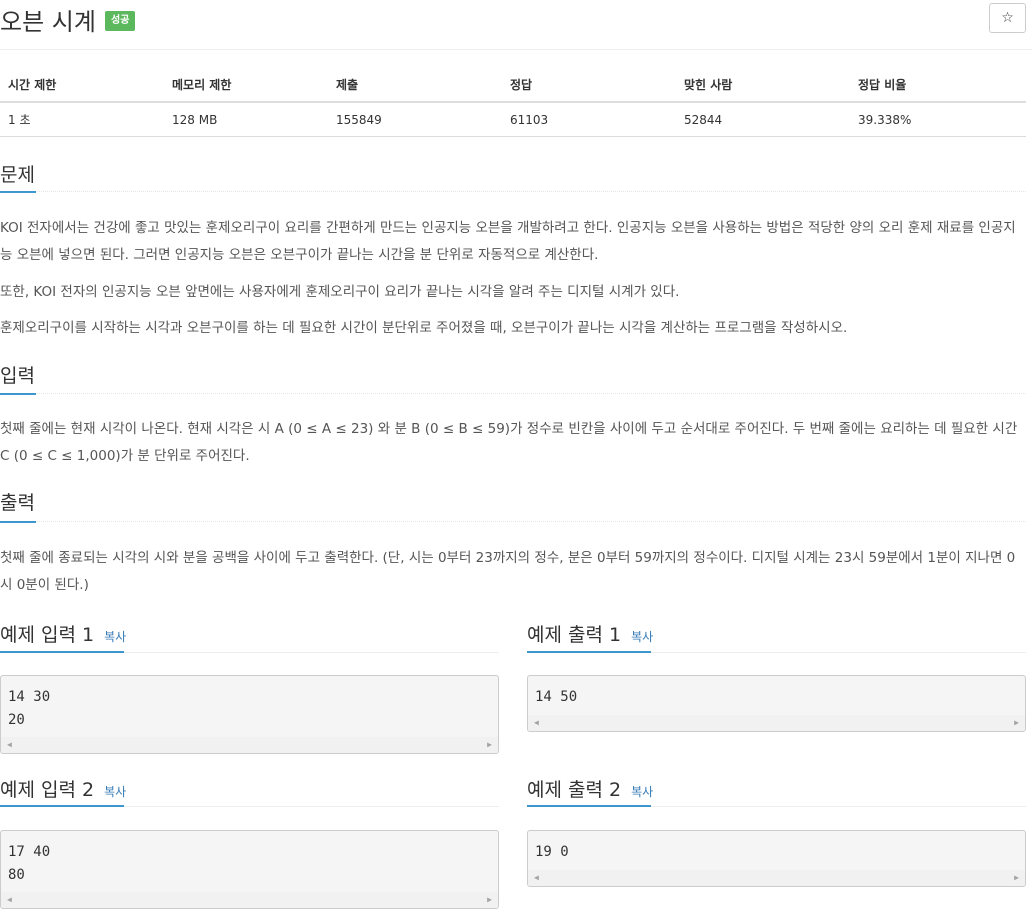  I want to click on problem-header: 오븐 시계 성공 ☆, so click(516, 25).